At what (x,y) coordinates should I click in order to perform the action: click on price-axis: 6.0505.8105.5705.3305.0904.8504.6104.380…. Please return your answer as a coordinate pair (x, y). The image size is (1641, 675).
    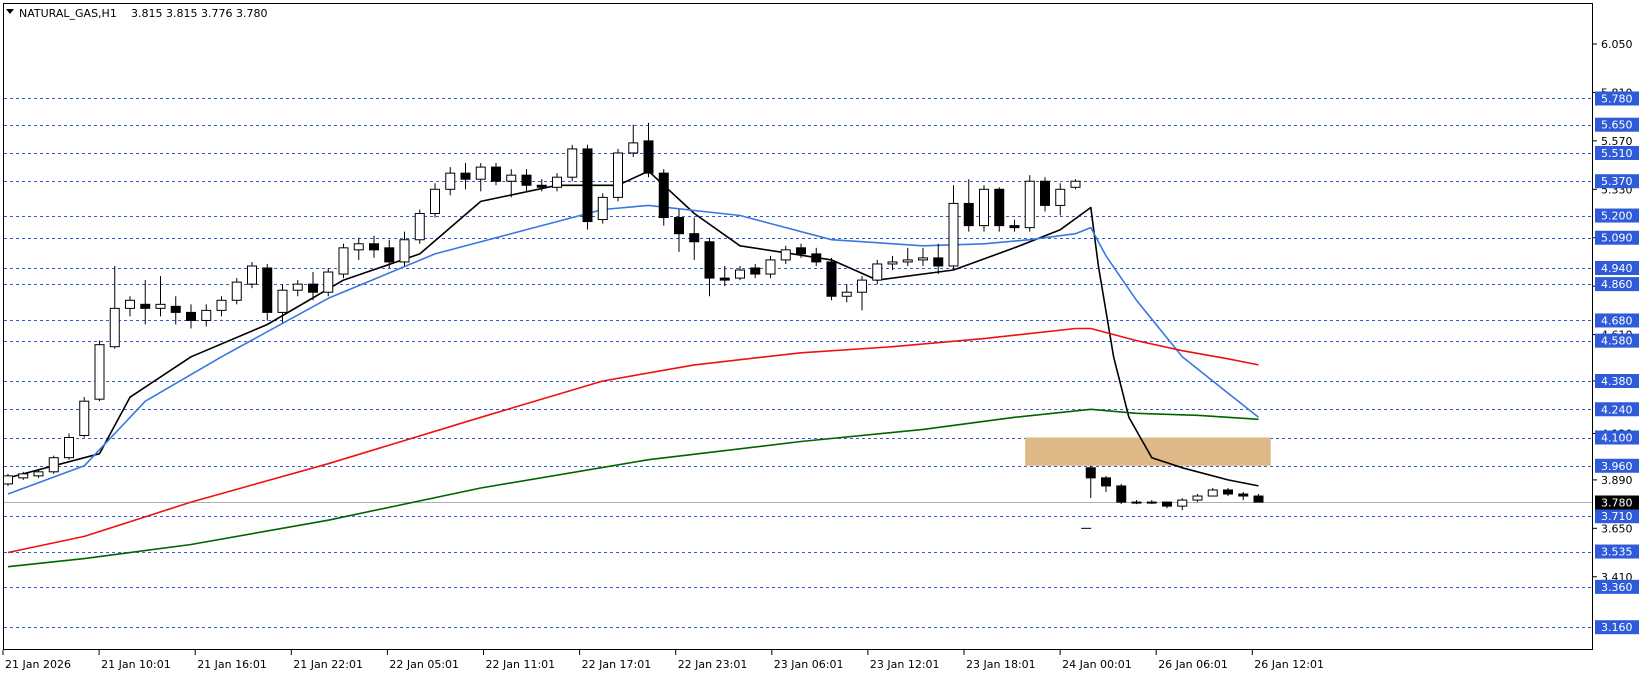
    Looking at the image, I should click on (1616, 336).